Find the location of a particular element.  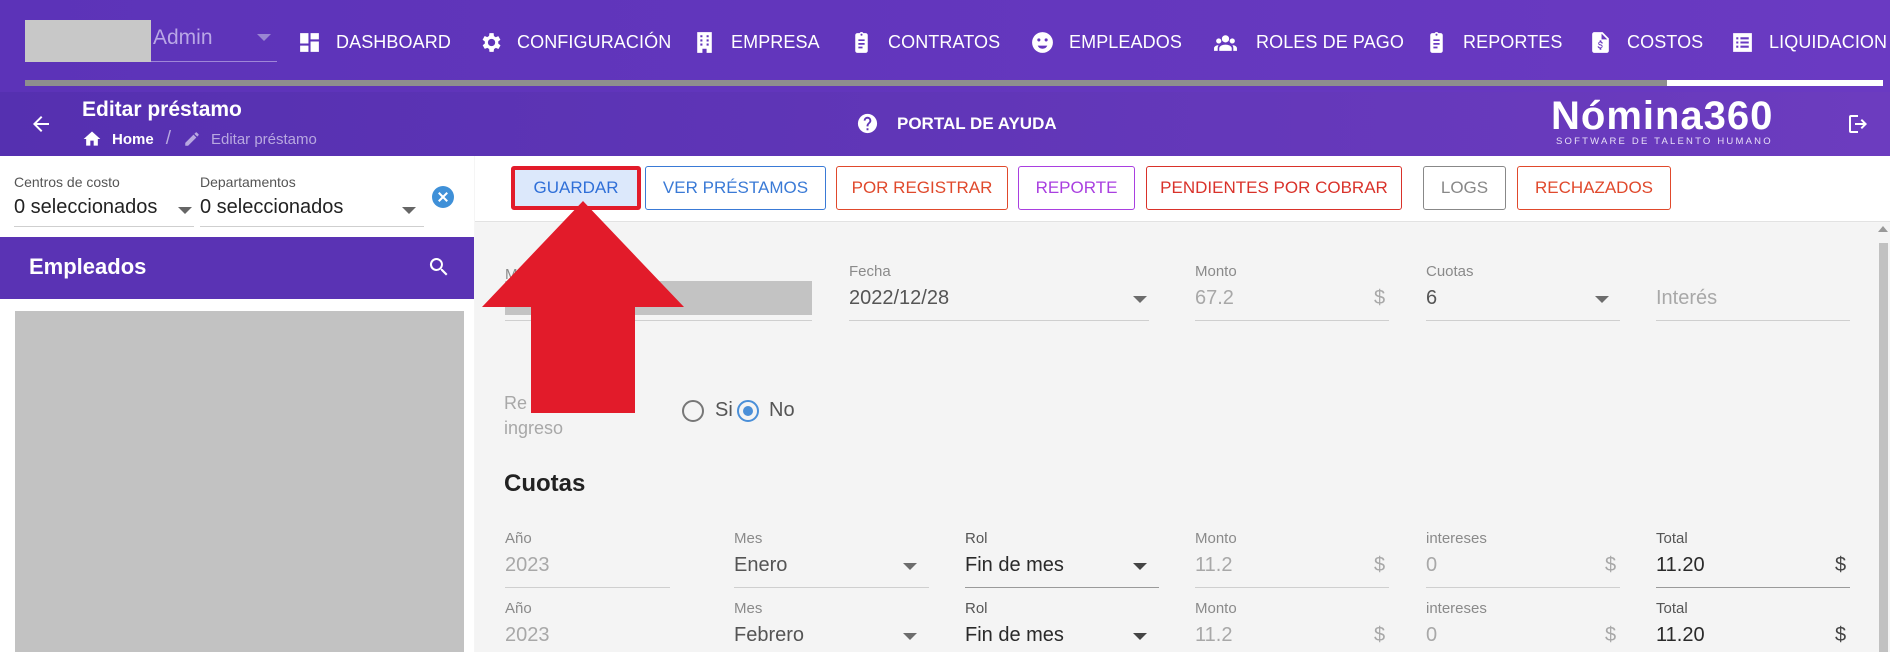

month-select: Febrero is located at coordinates (769, 635).